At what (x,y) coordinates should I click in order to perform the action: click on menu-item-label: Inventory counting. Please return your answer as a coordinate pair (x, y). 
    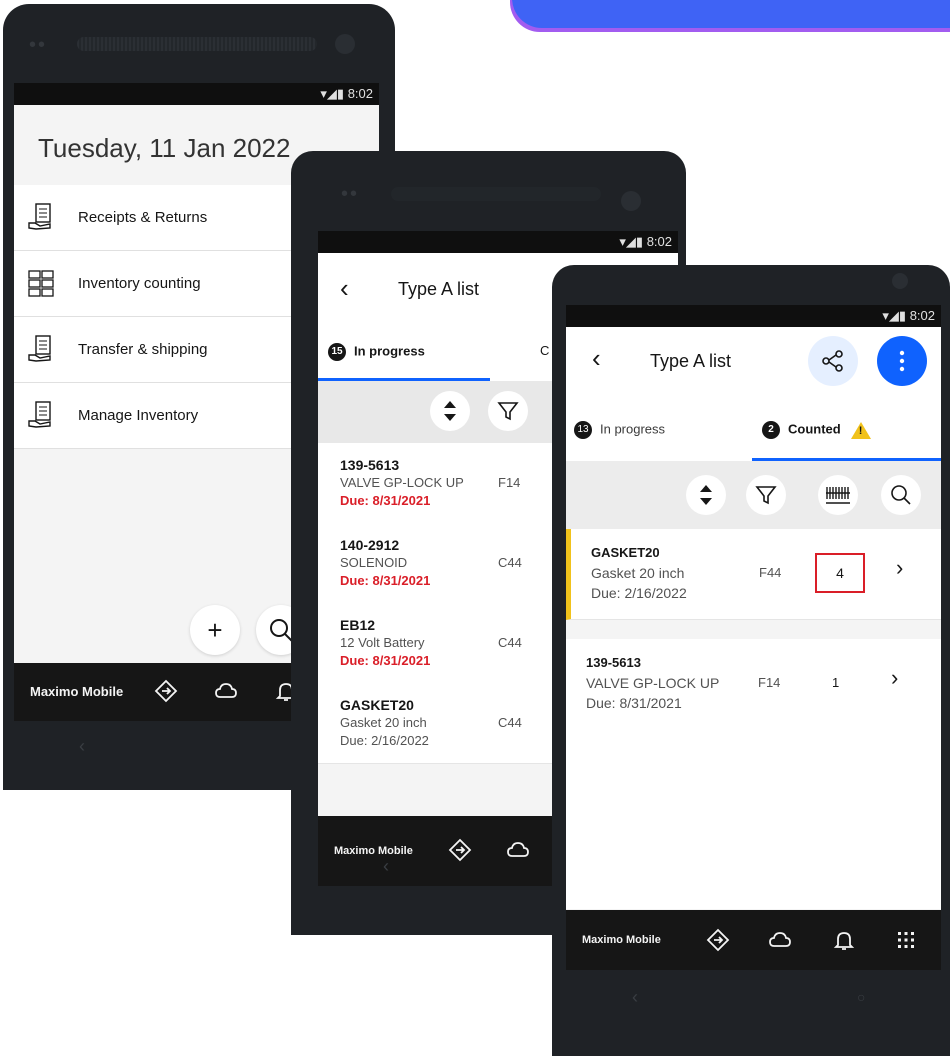
    Looking at the image, I should click on (139, 283).